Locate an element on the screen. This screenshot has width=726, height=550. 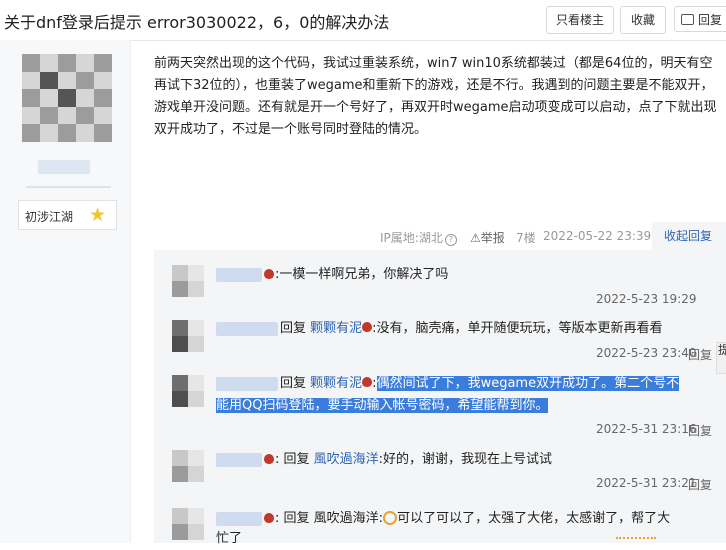
reply-target-link: 風吹過海洋 is located at coordinates (346, 459).